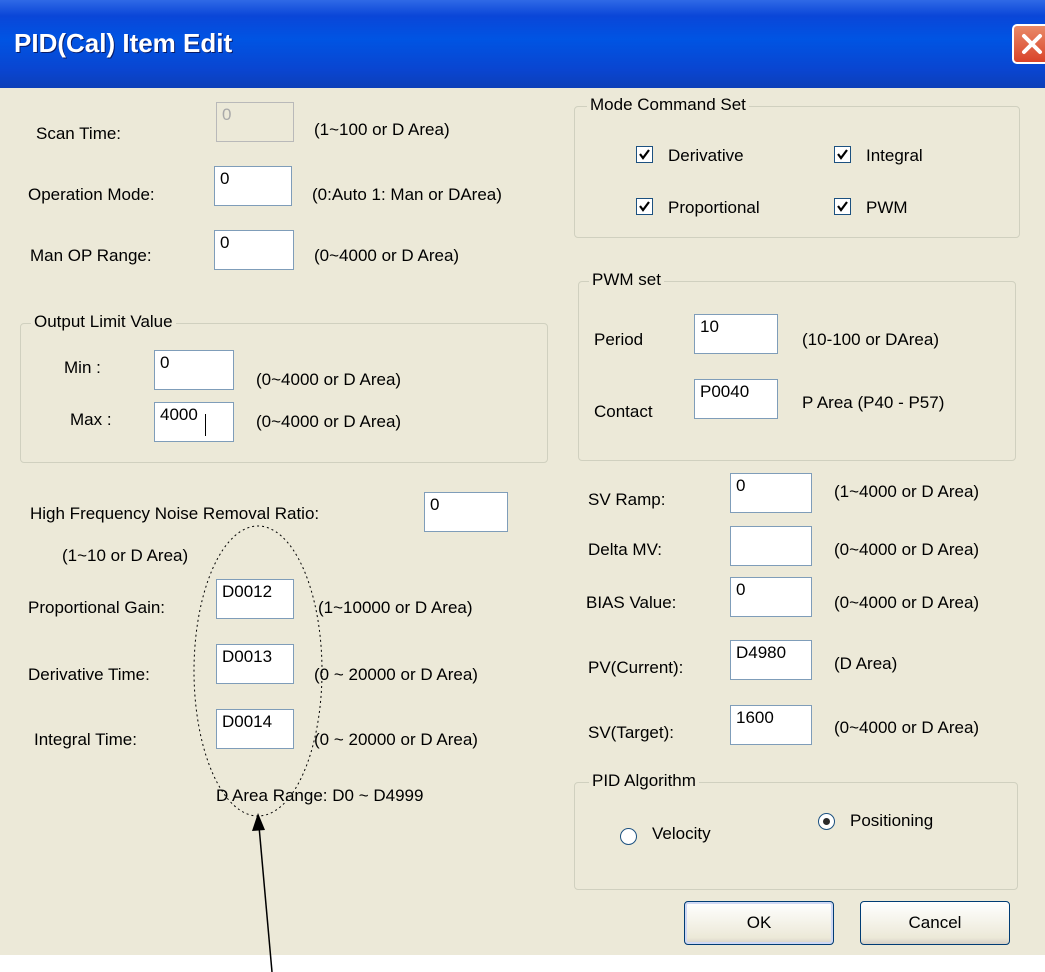 This screenshot has width=1045, height=972. Describe the element at coordinates (892, 820) in the screenshot. I see `positioning-radio-label: Positioning` at that location.